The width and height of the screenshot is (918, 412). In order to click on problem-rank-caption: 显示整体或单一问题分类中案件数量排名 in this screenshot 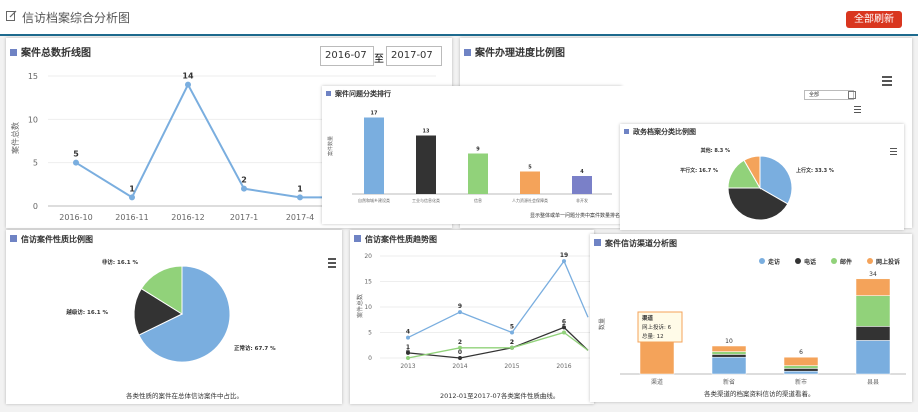, I will do `click(575, 216)`.